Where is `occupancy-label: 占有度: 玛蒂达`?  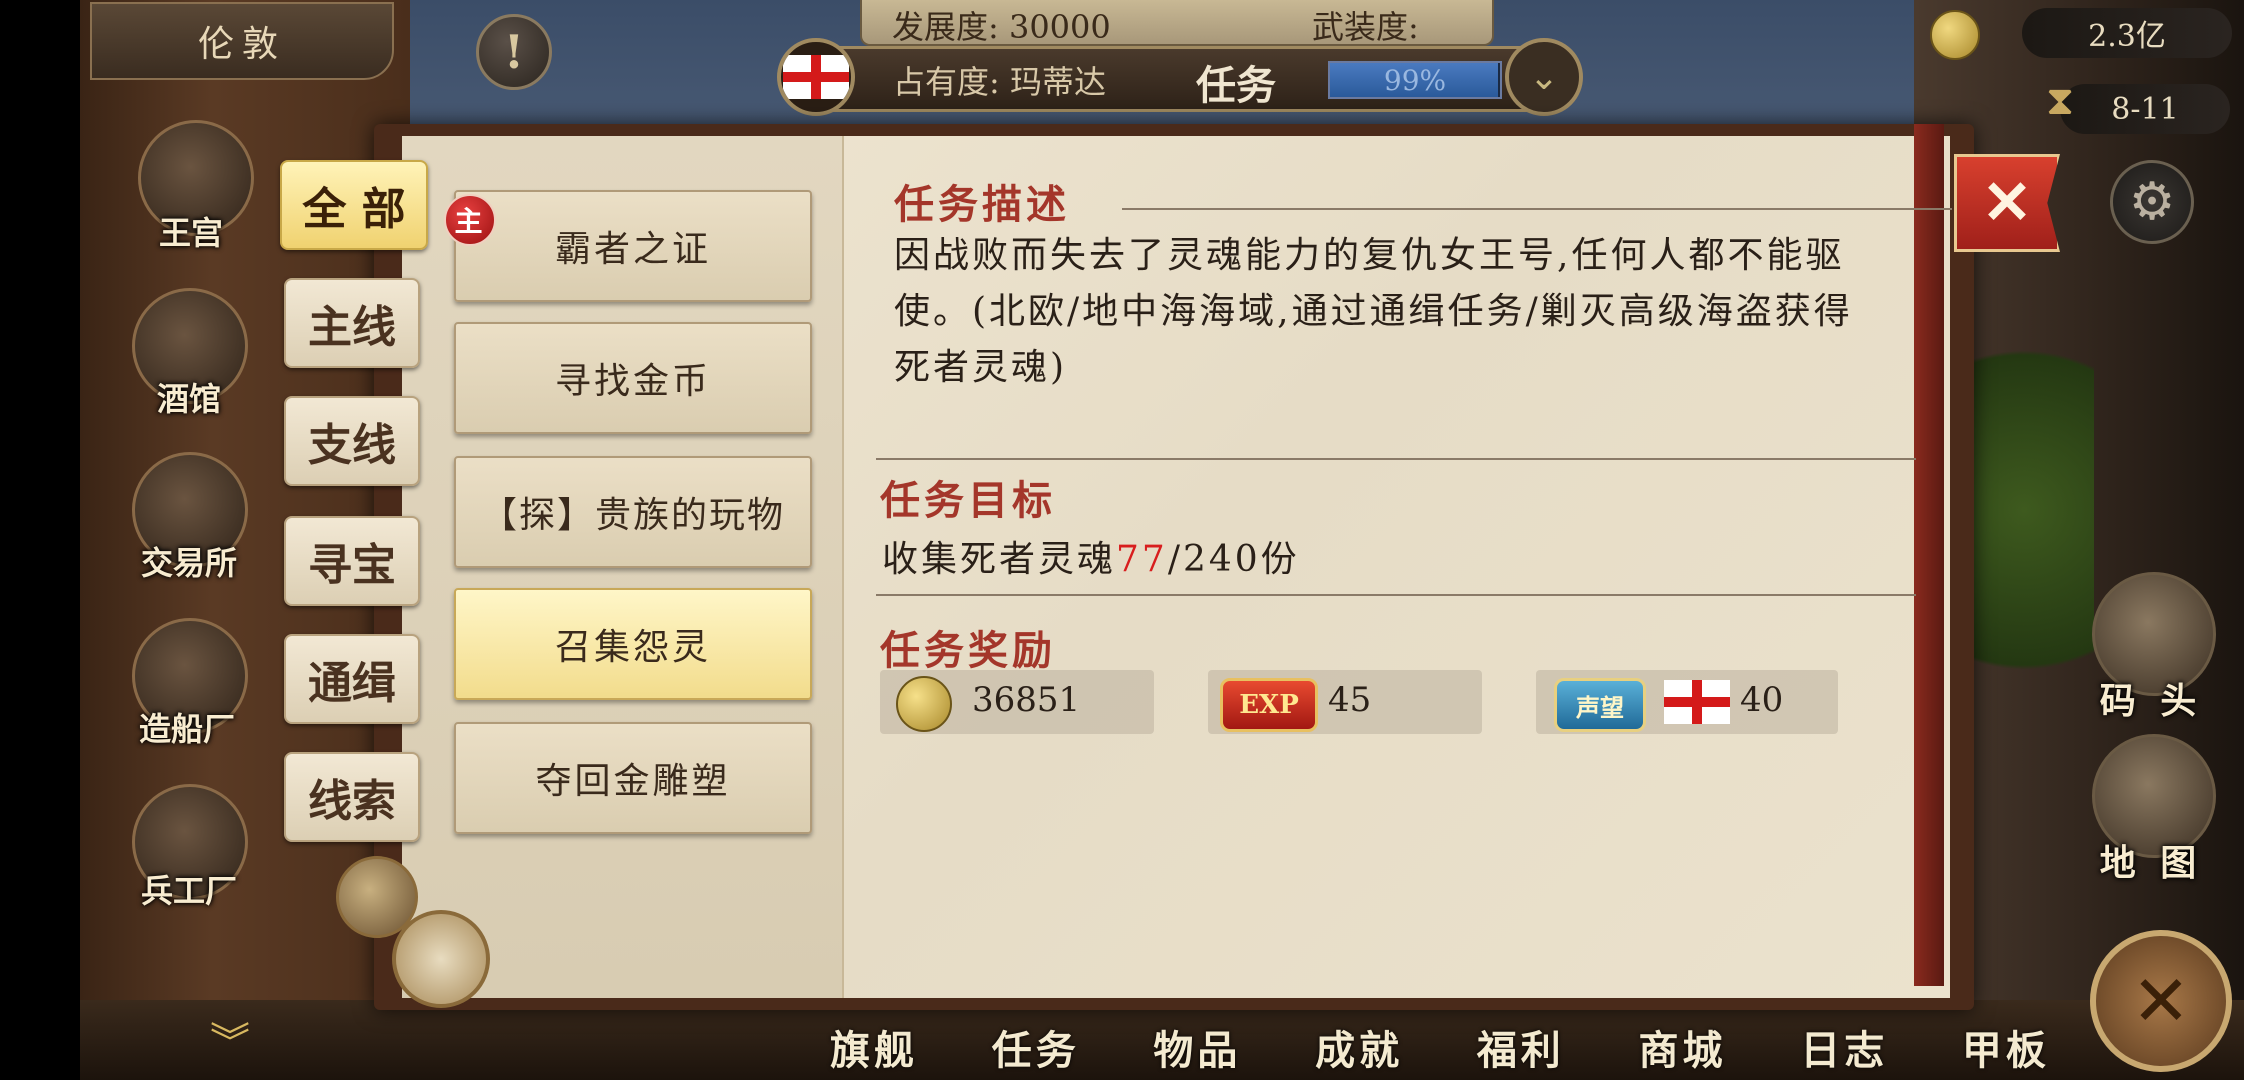 occupancy-label: 占有度: 玛蒂达 is located at coordinates (999, 82).